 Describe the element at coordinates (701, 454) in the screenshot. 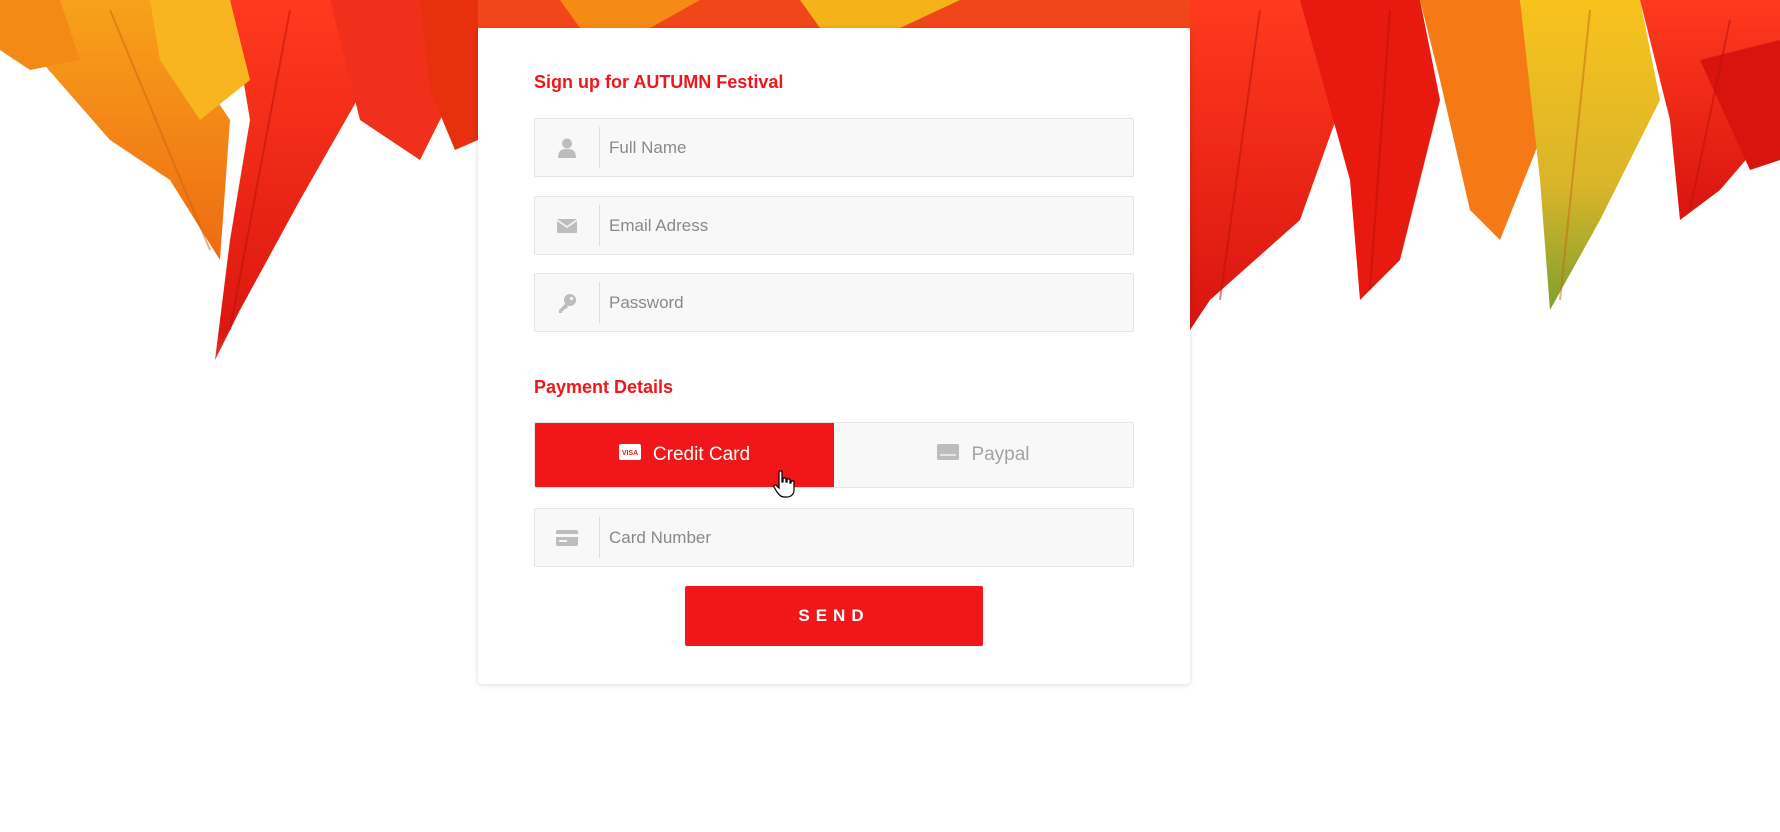

I see `credit-card-label: Credit Card` at that location.